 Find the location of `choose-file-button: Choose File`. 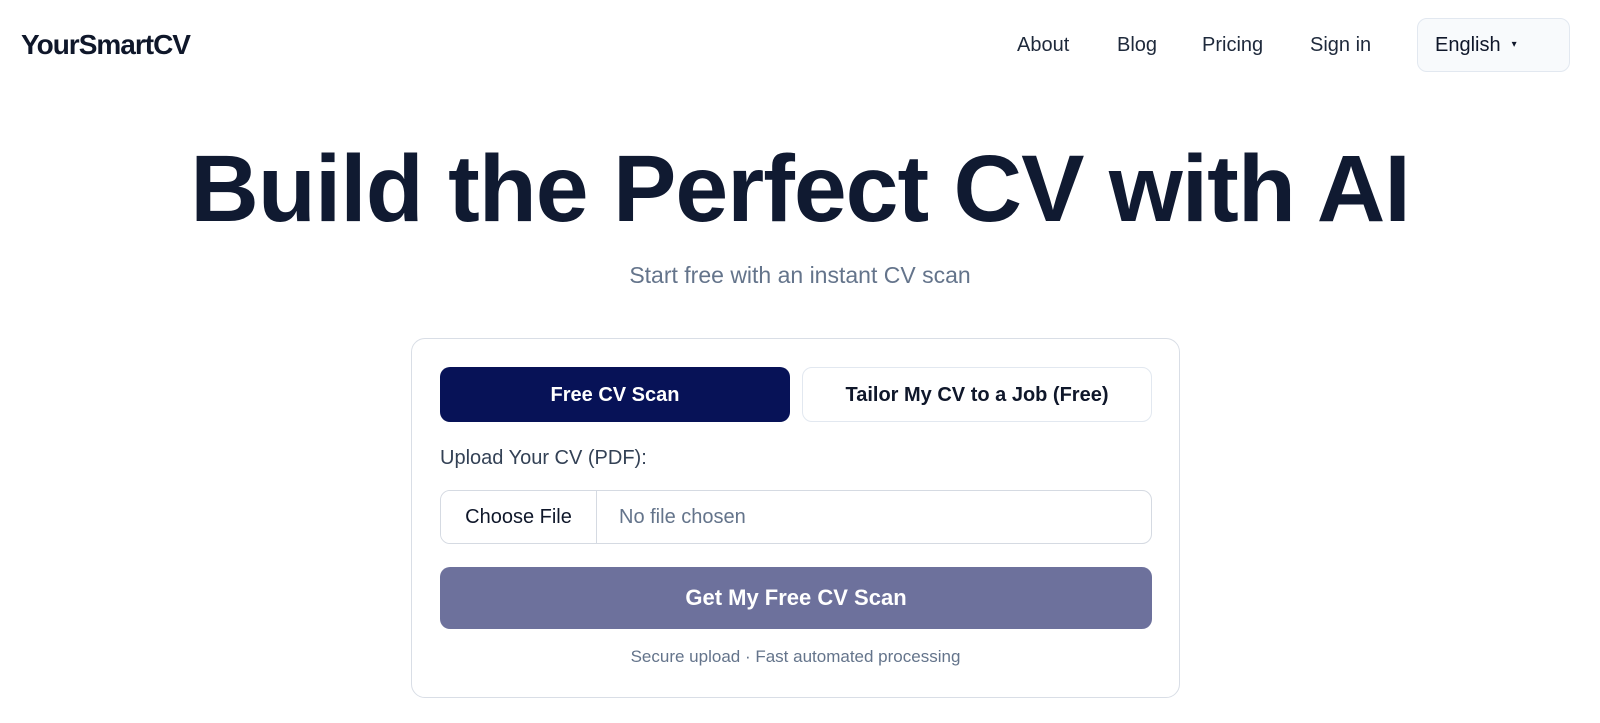

choose-file-button: Choose File is located at coordinates (519, 517).